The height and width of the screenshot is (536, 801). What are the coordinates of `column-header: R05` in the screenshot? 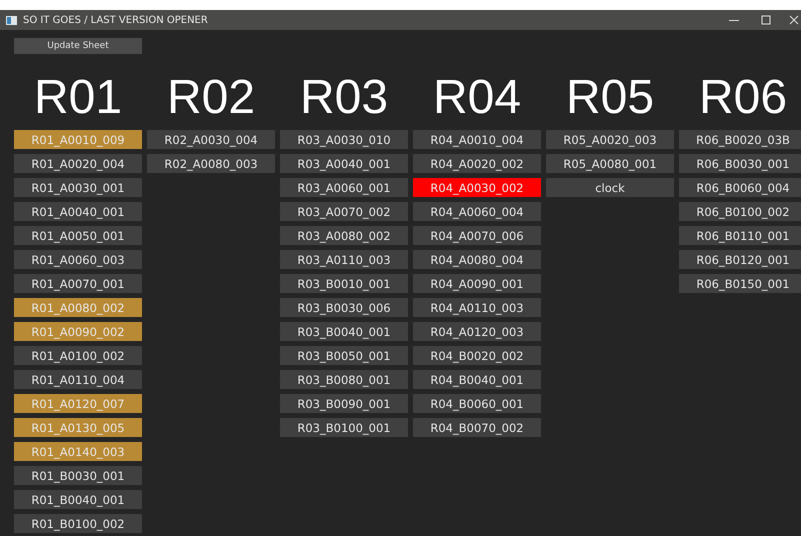 It's located at (610, 98).